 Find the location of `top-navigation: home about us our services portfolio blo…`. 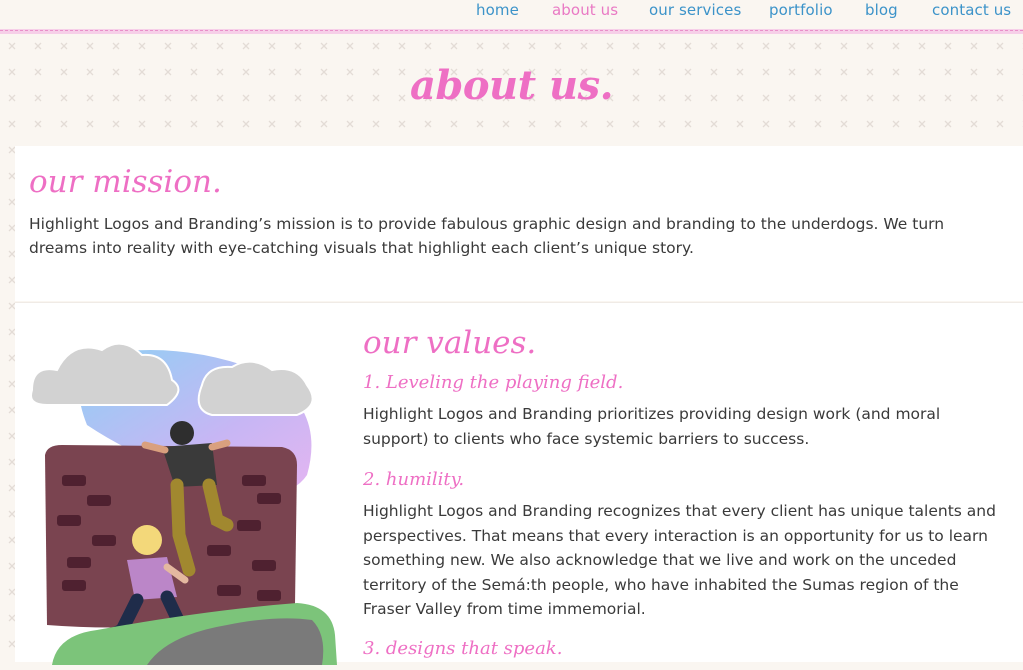

top-navigation: home about us our services portfolio blo… is located at coordinates (511, 17).